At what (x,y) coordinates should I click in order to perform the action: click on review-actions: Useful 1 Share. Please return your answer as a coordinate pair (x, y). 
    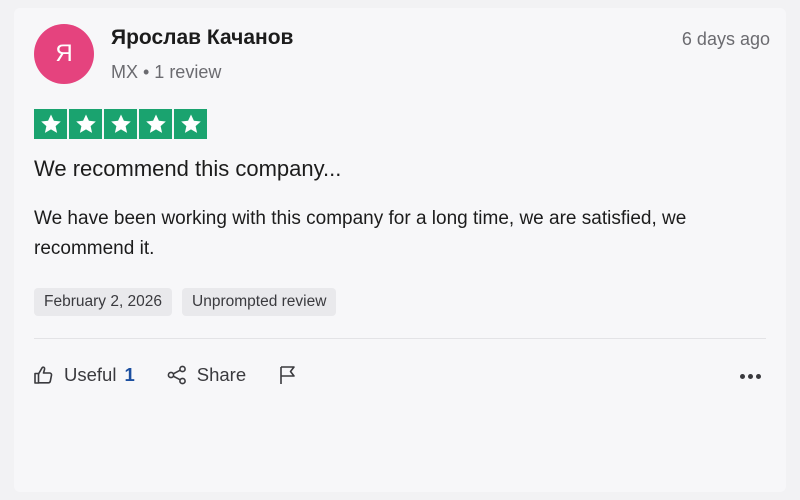
    Looking at the image, I should click on (181, 375).